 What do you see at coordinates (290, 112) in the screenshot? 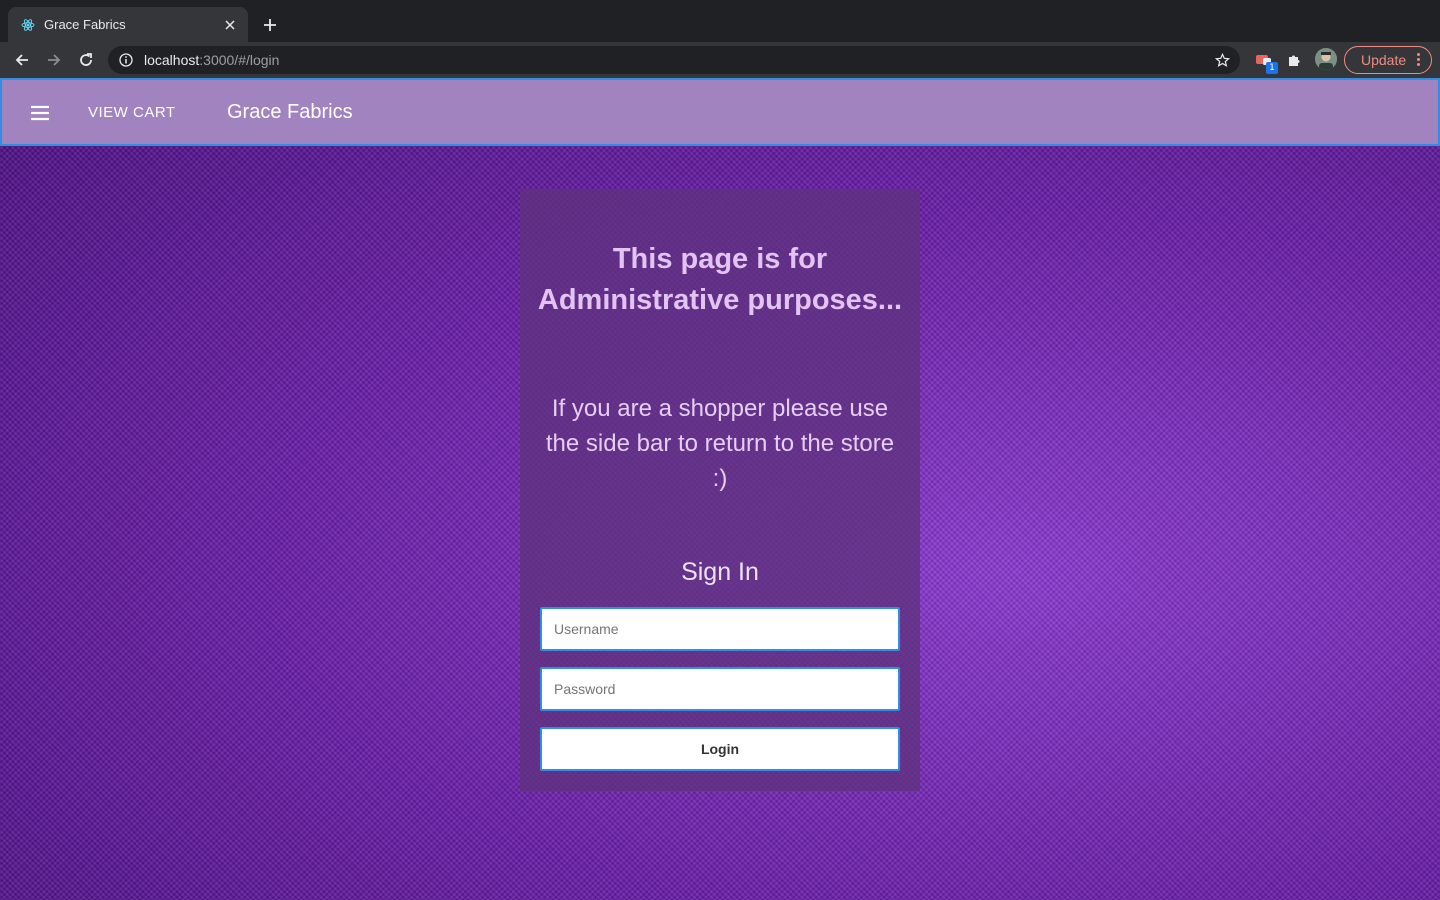
I see `brand-title: Grace Fabrics` at bounding box center [290, 112].